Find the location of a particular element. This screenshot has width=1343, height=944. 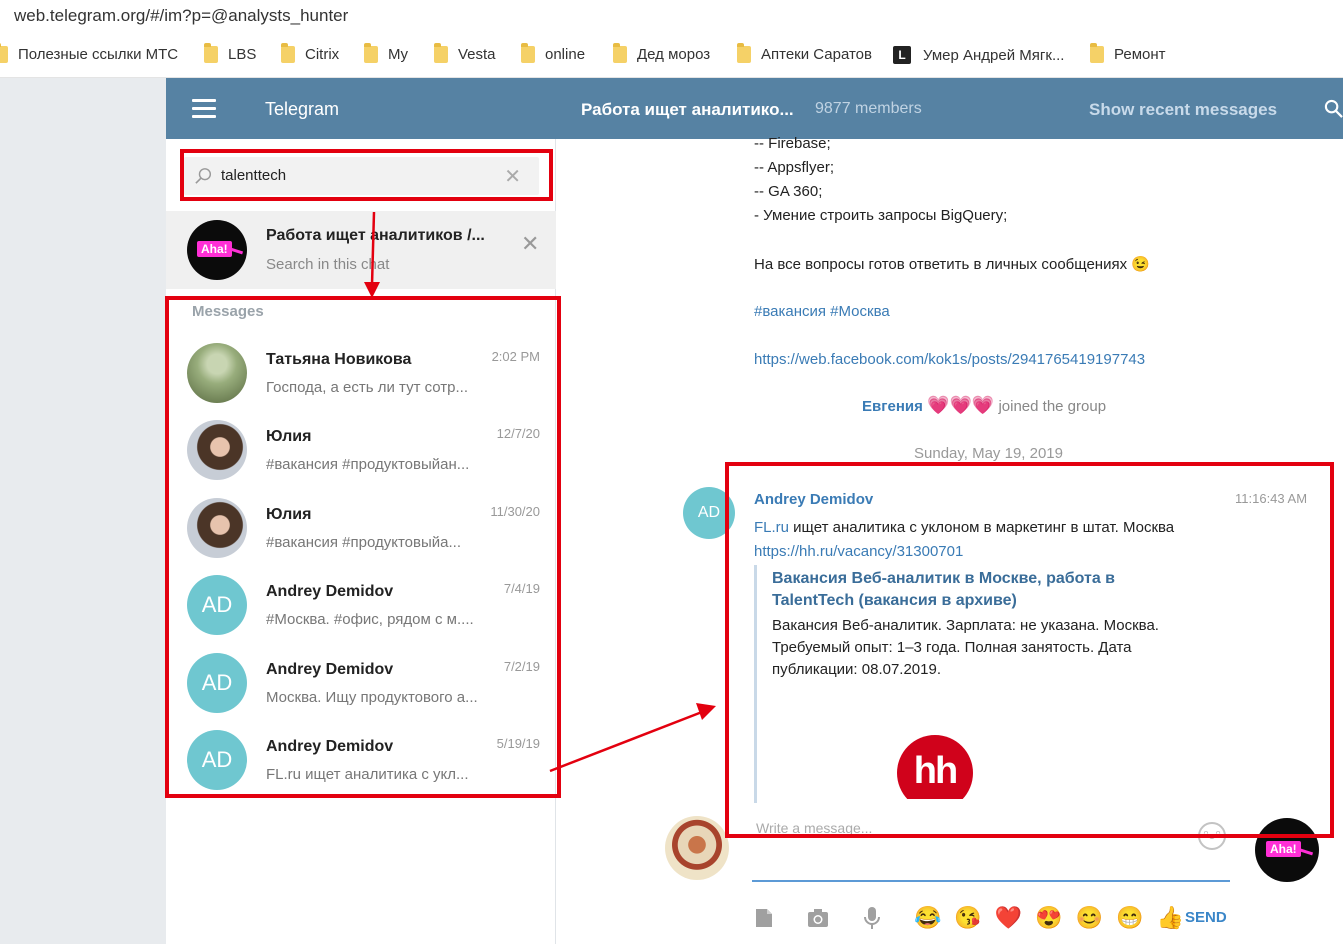

service-message: Евгения 💗💗💗 joined the group is located at coordinates (984, 405).